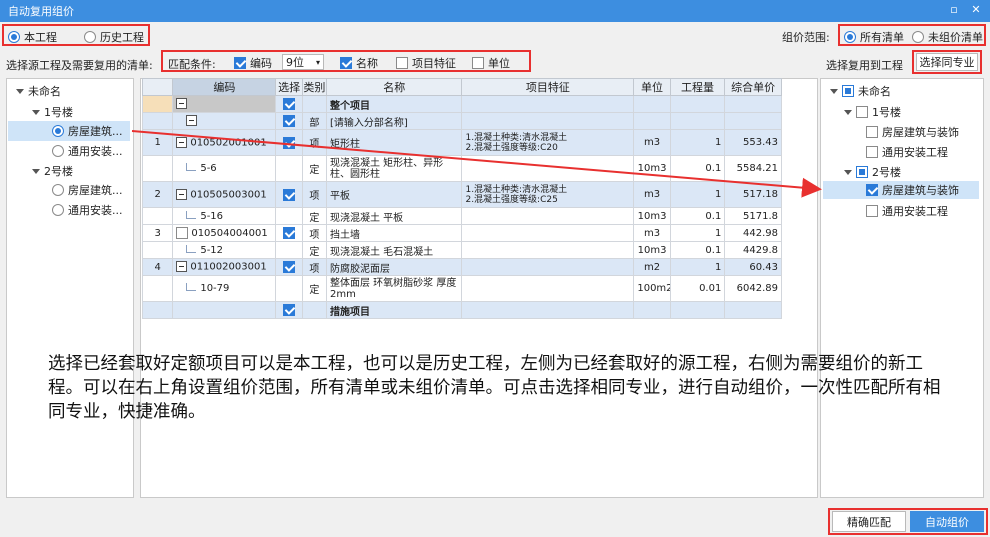 The height and width of the screenshot is (537, 990). Describe the element at coordinates (907, 152) in the screenshot. I see `target-item-install-1: 通用安装工程` at that location.